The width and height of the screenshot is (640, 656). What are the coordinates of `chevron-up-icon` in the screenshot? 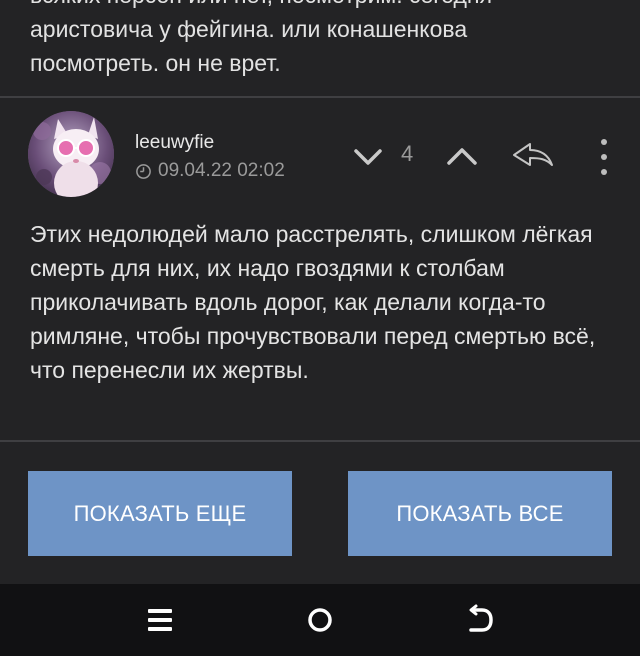 It's located at (462, 156).